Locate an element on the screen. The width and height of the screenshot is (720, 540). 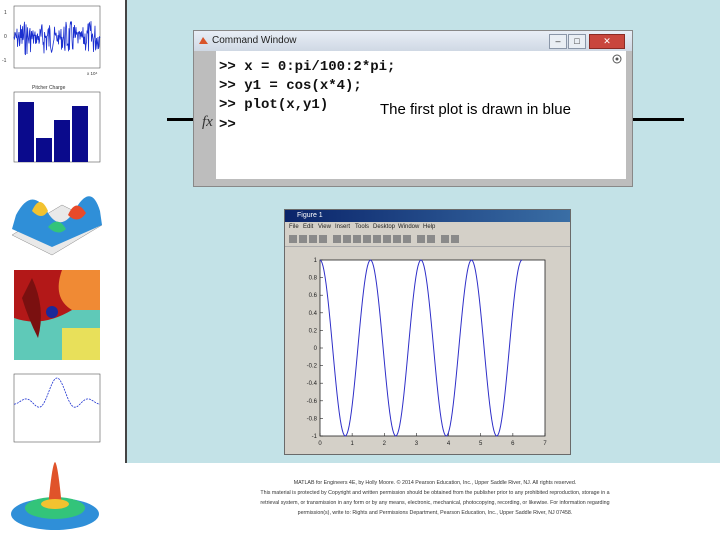
fx-icon: fx is located at coordinates (207, 122).